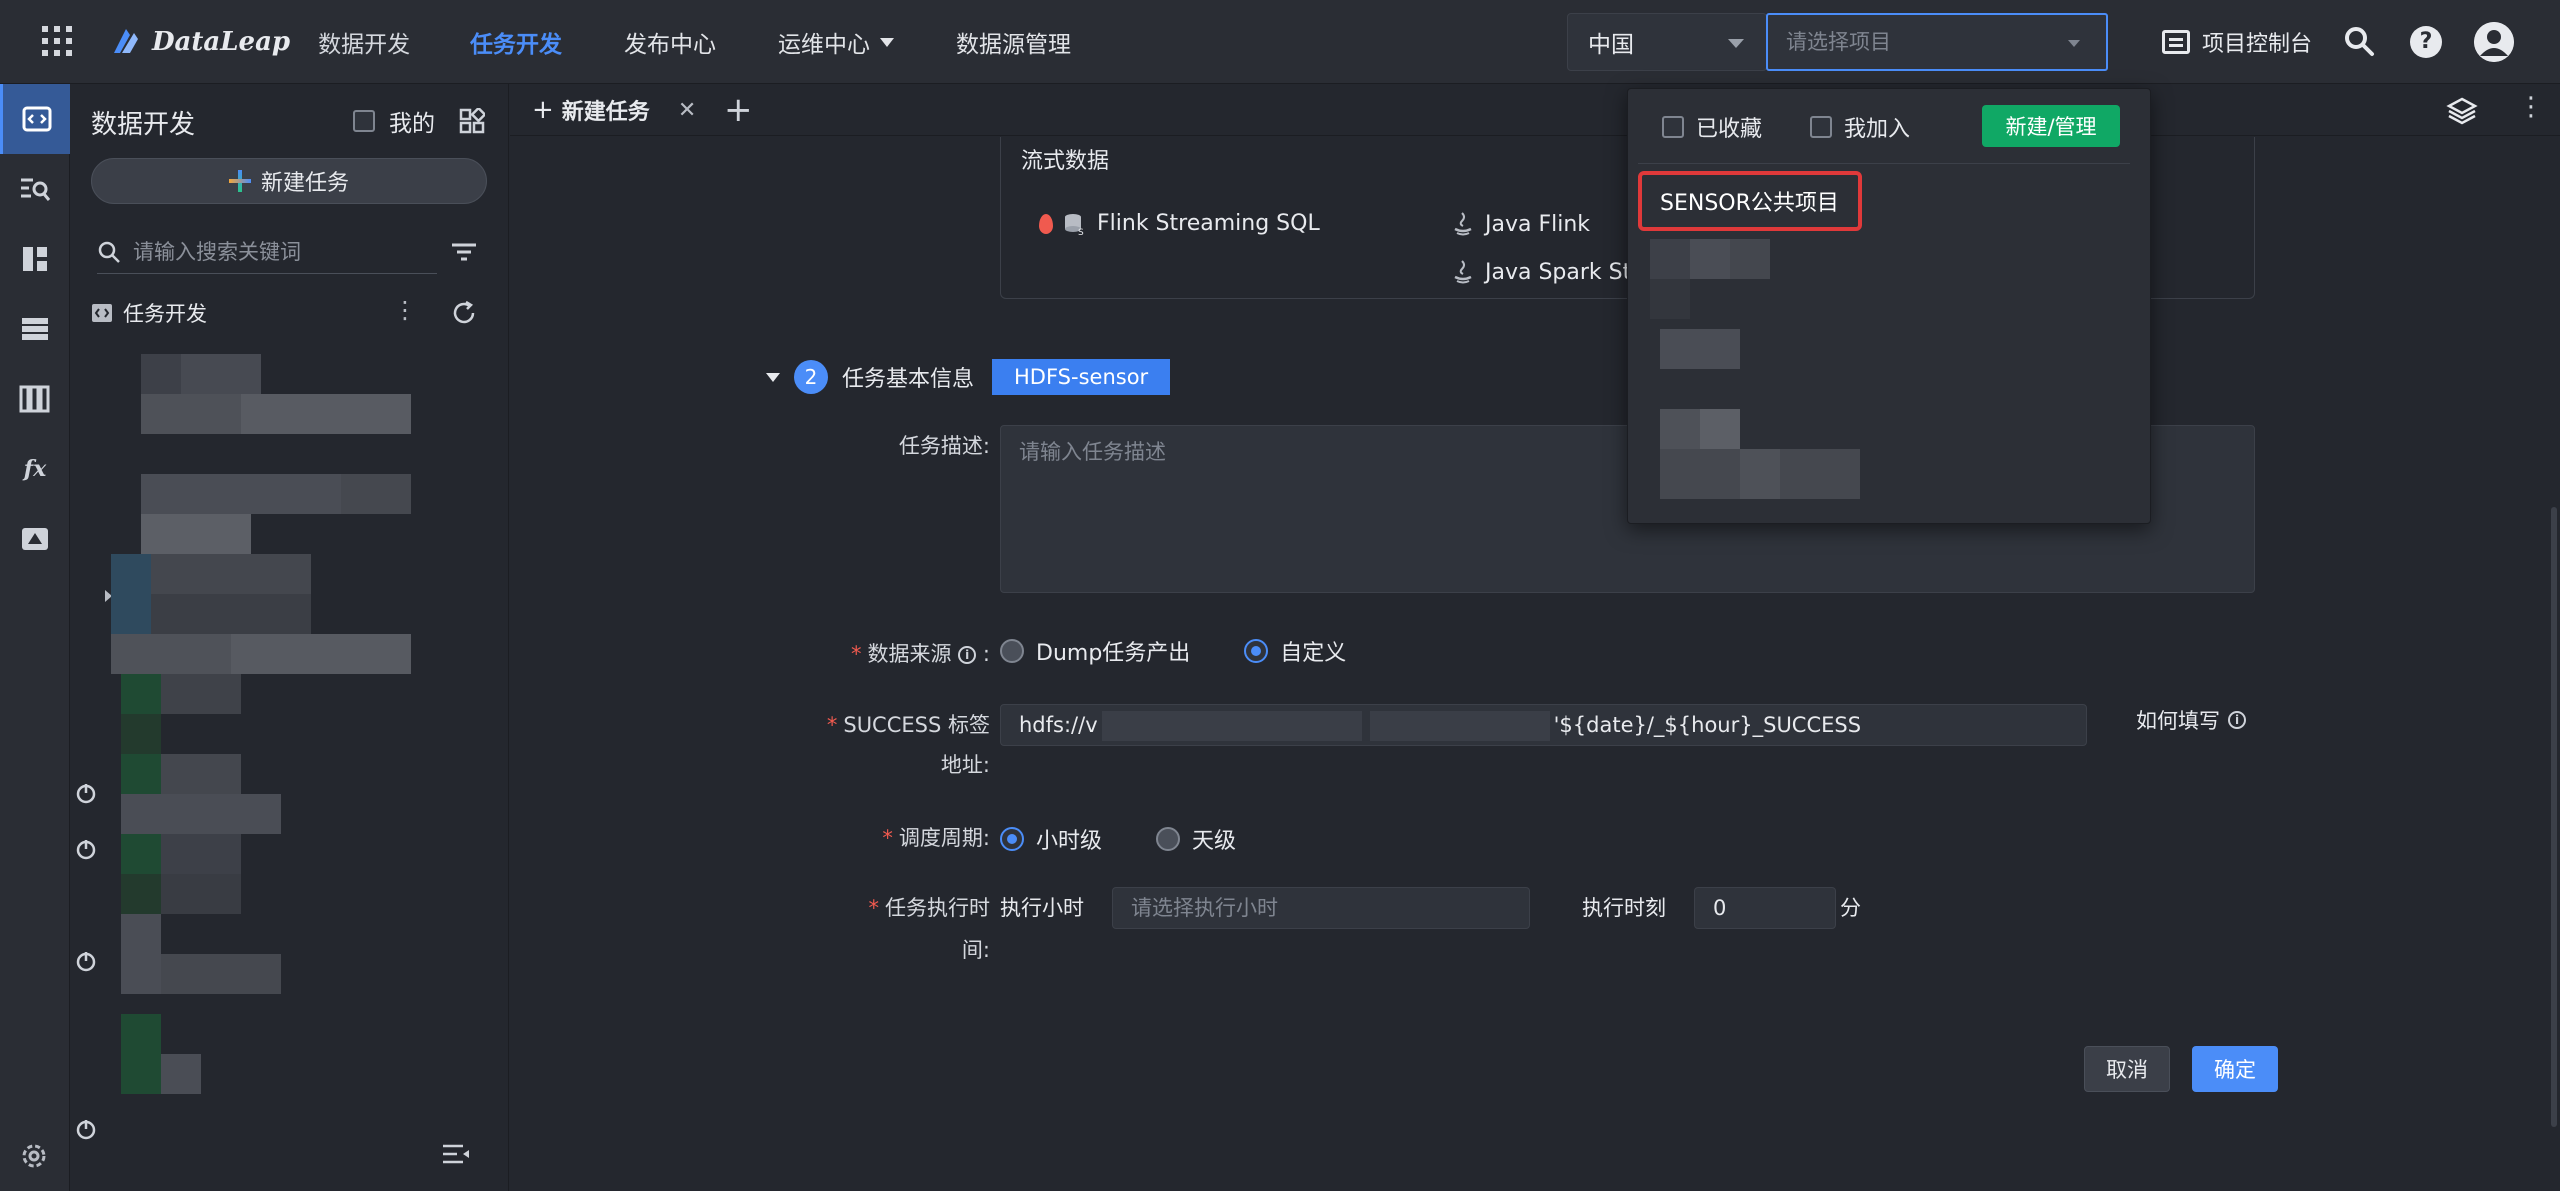 The height and width of the screenshot is (1191, 2560). I want to click on section-basic-info-header: 2 任务基本信息 HDFS-sensor, so click(968, 377).